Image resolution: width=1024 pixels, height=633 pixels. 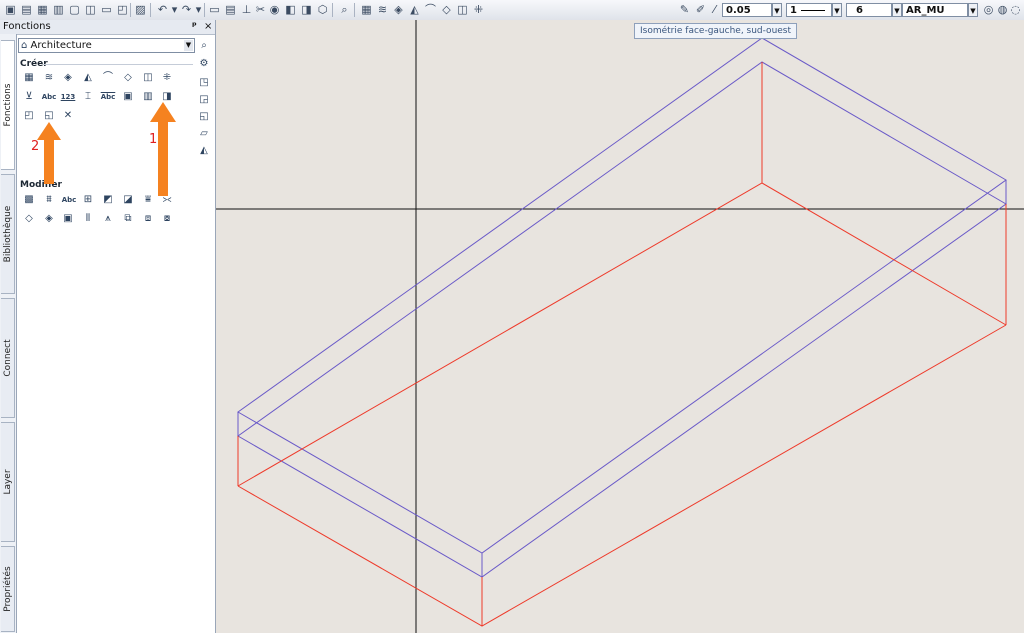 What do you see at coordinates (118, 64) in the screenshot?
I see `section-divider` at bounding box center [118, 64].